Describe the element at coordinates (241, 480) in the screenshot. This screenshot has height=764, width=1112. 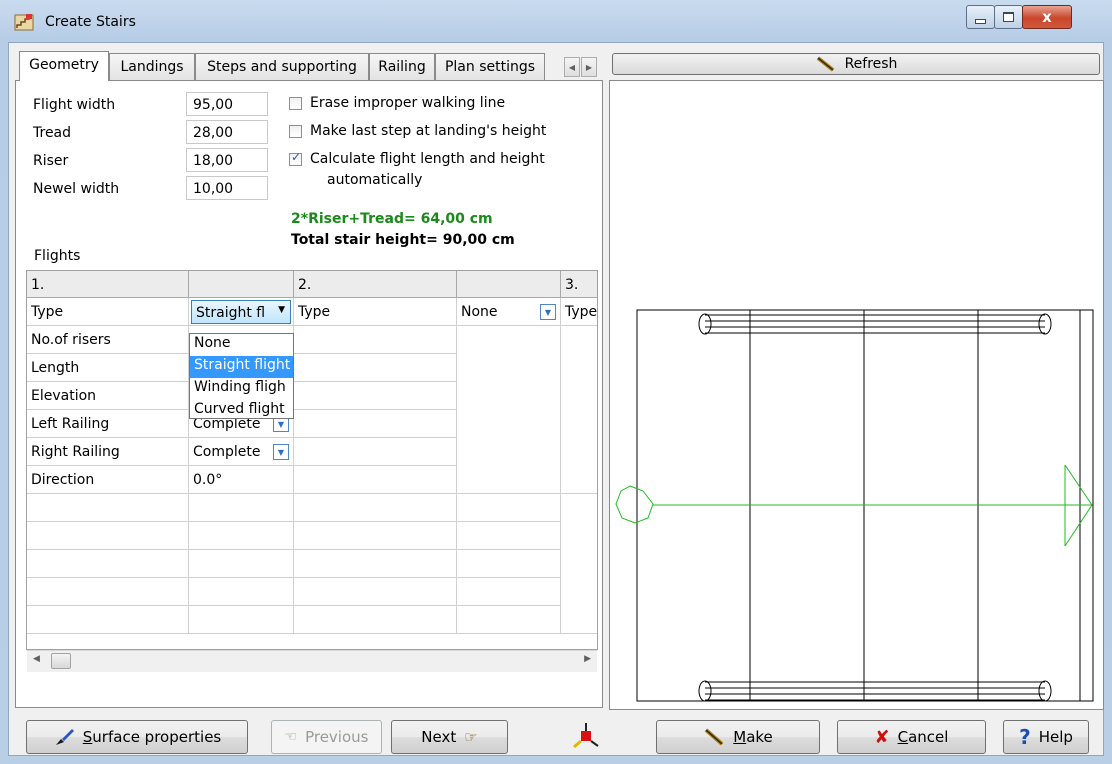
I see `direction-value: 0.0°` at that location.